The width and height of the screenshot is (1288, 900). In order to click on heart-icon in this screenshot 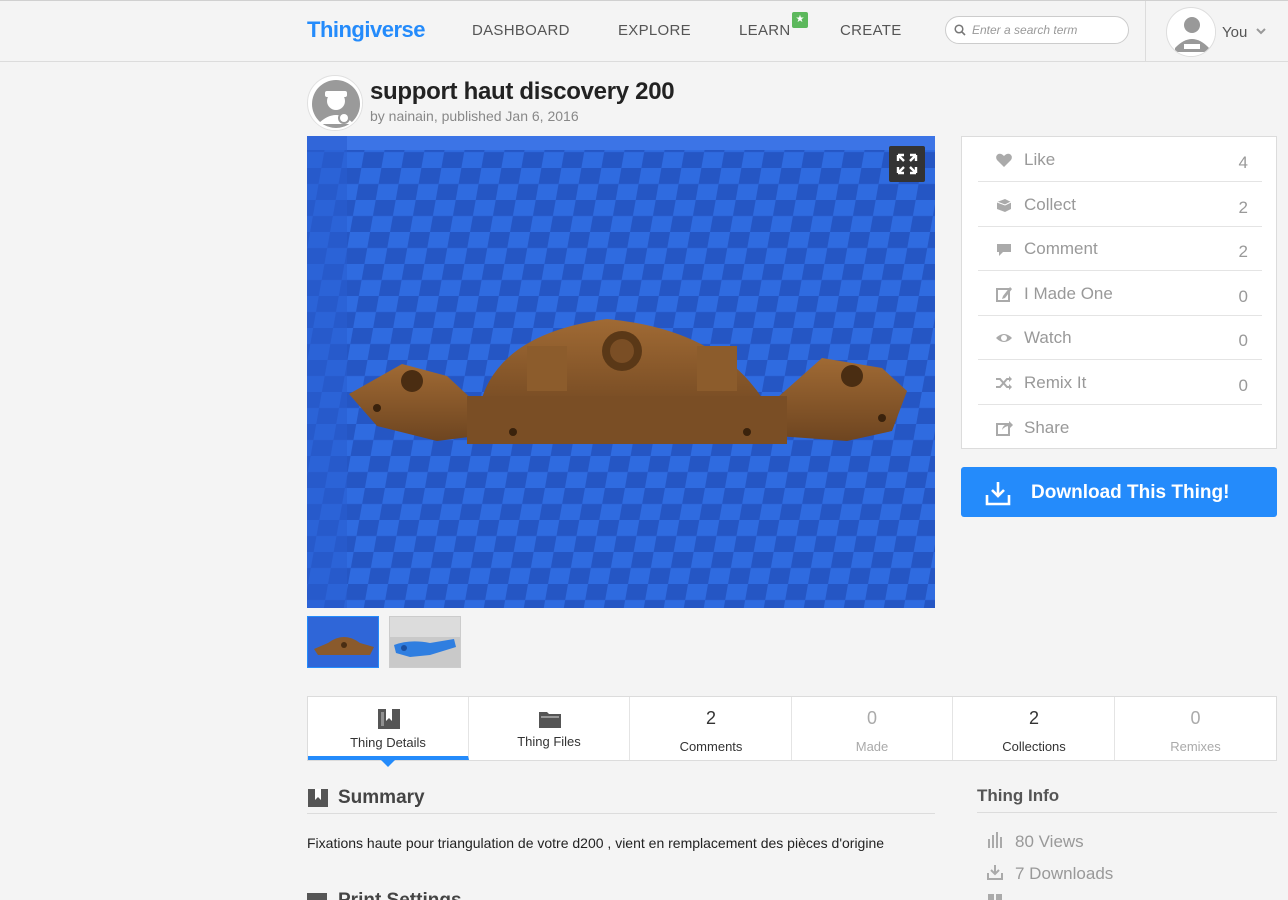, I will do `click(1004, 160)`.